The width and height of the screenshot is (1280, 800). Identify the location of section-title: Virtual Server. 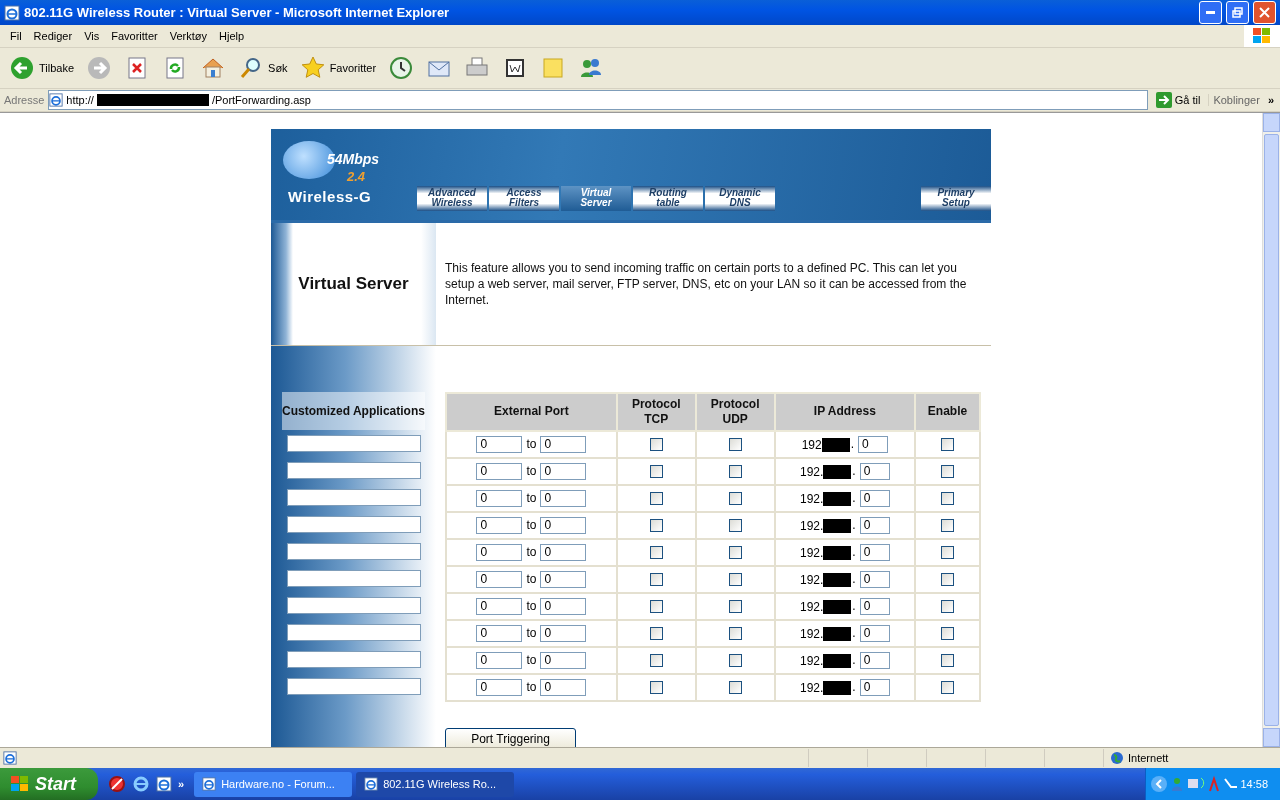
(353, 283).